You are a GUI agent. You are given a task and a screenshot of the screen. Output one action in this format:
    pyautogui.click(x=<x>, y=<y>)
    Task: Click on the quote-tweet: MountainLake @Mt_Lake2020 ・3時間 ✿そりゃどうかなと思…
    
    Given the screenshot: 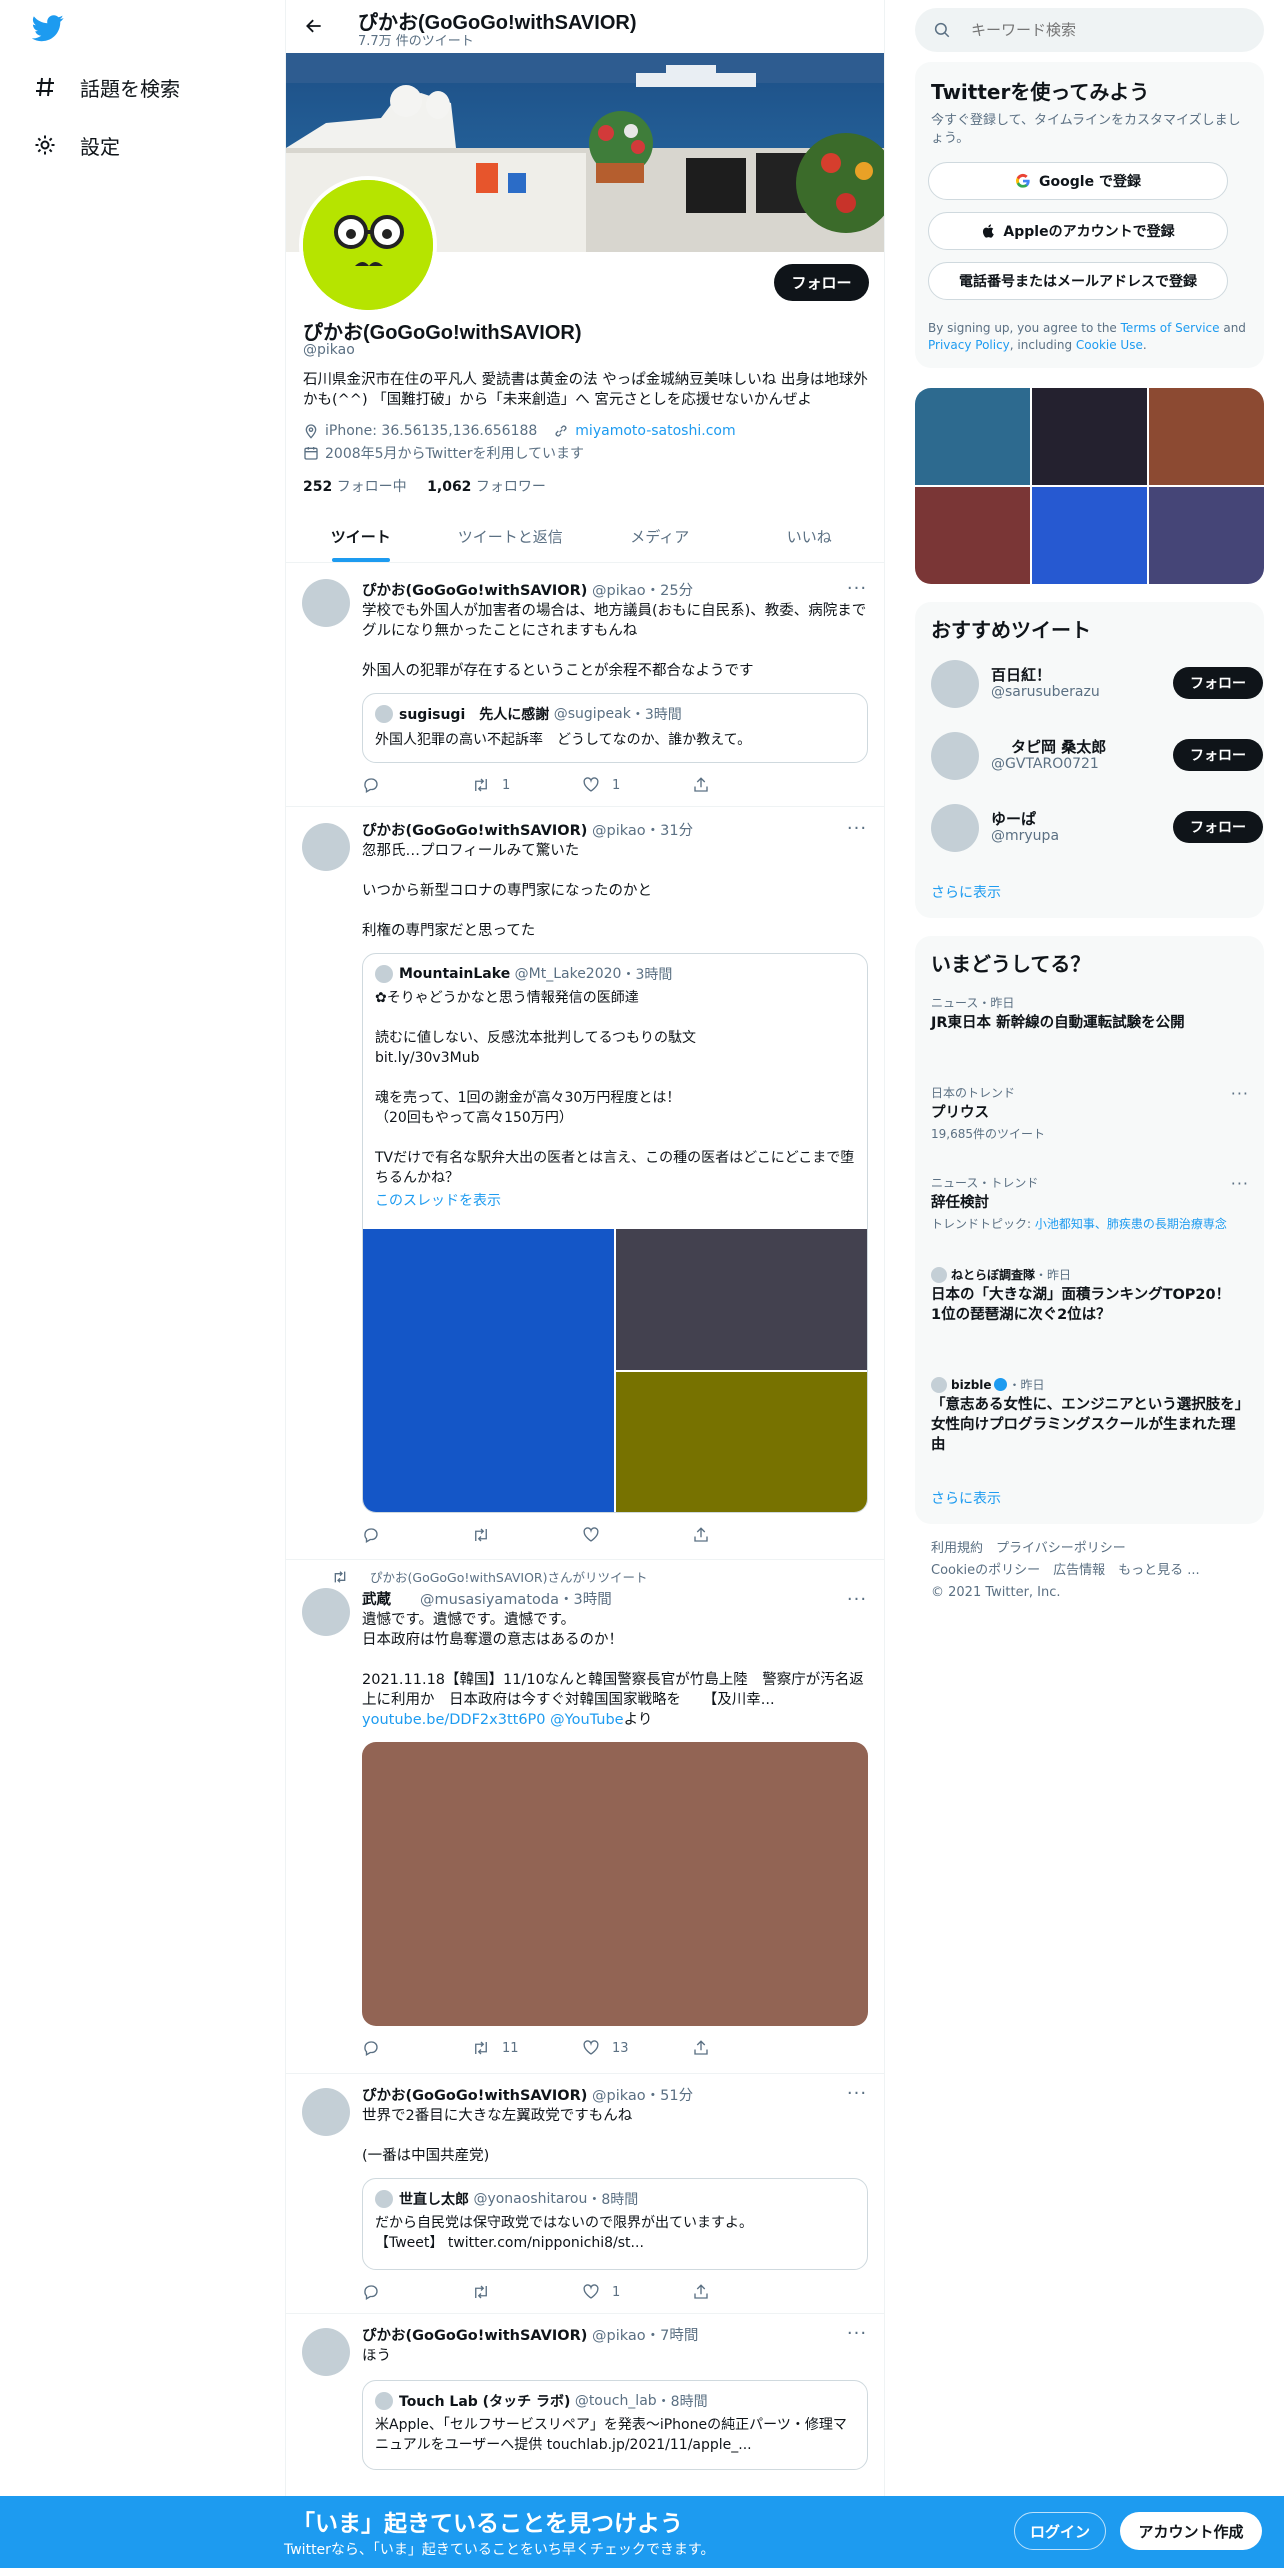 What is the action you would take?
    pyautogui.click(x=615, y=1233)
    